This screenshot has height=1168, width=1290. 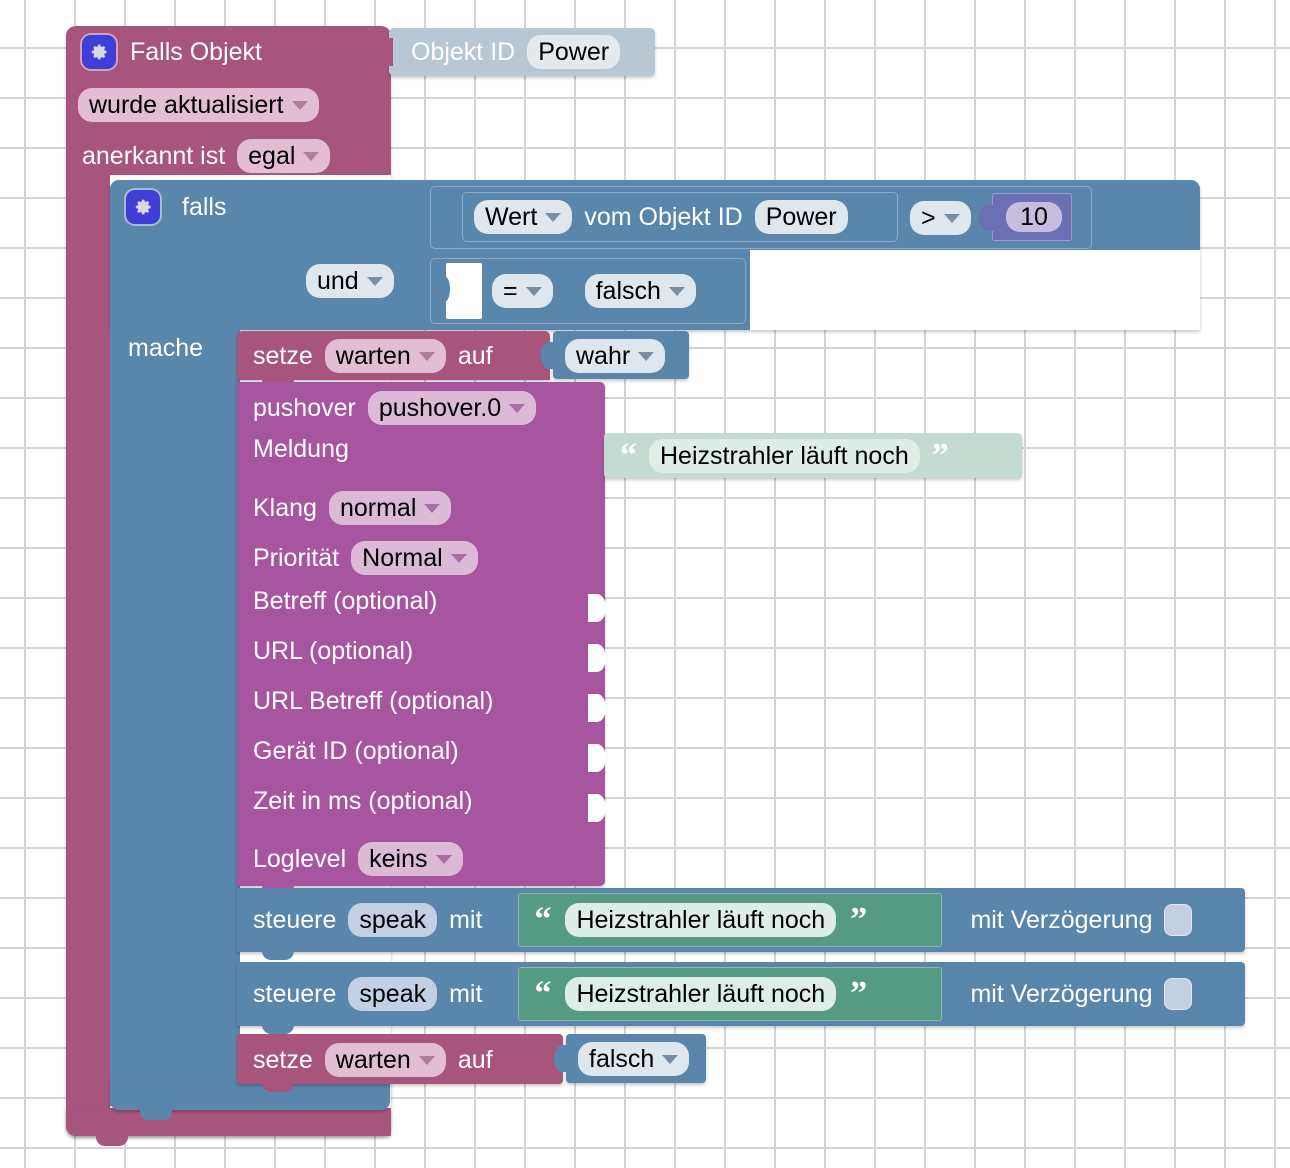 I want to click on text-block-meldung-row: “ Heizstrahler läuft noch ”, so click(x=820, y=456).